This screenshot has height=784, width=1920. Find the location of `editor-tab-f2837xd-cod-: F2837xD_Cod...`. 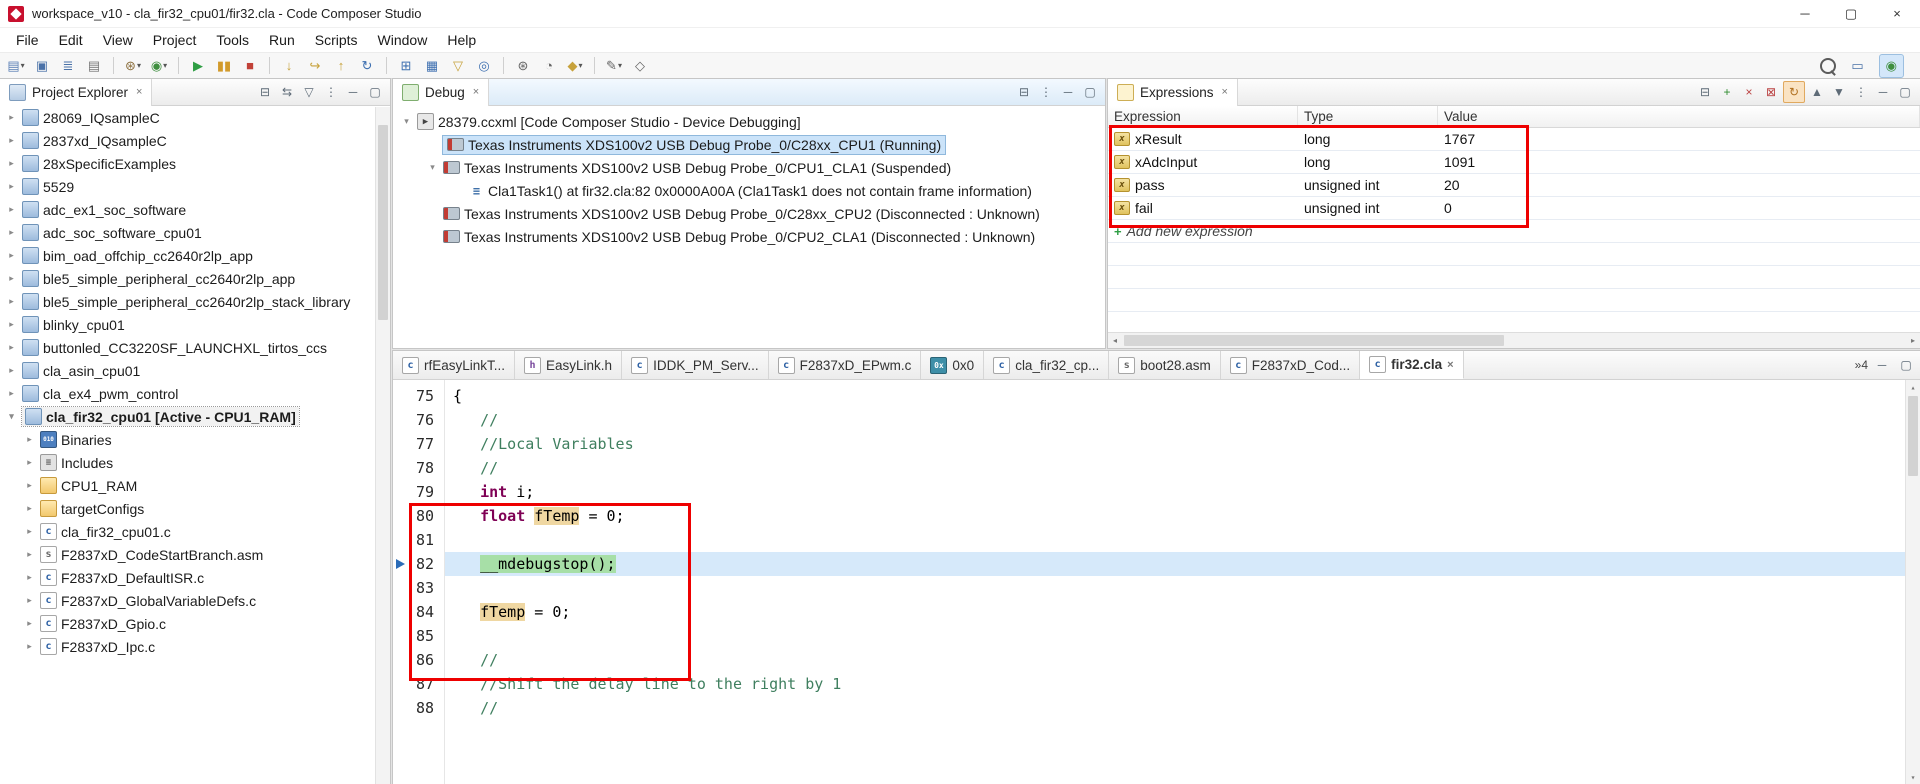

editor-tab-f2837xd-cod-: F2837xD_Cod... is located at coordinates (1290, 365).